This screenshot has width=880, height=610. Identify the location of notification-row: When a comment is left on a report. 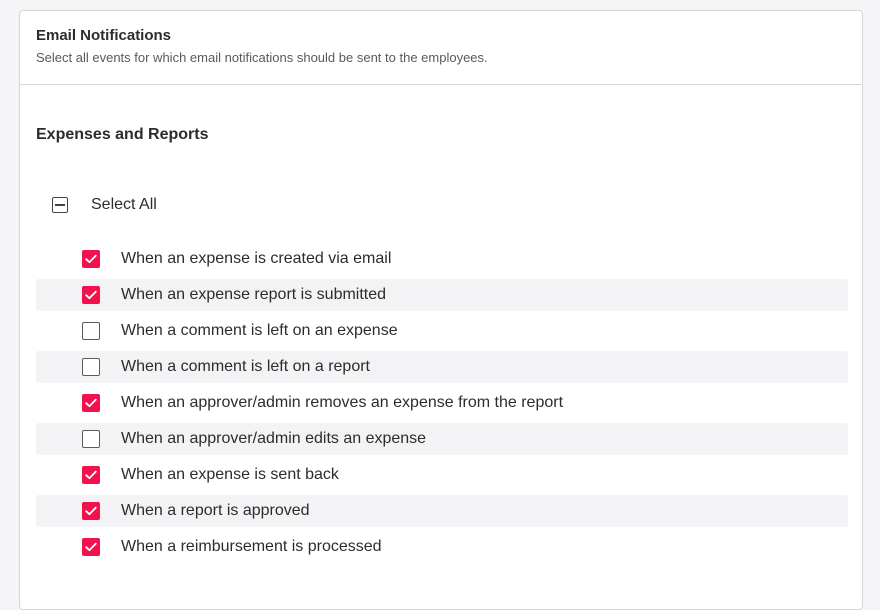
(442, 367).